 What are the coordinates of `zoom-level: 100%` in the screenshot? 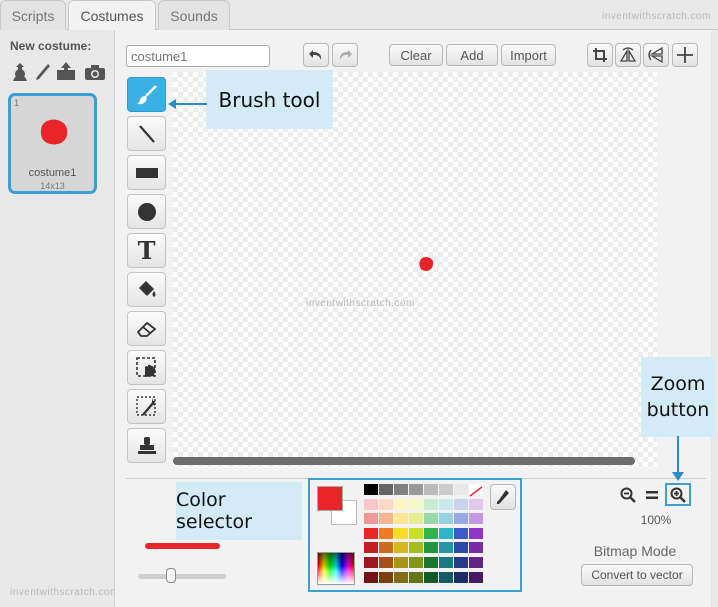 It's located at (656, 520).